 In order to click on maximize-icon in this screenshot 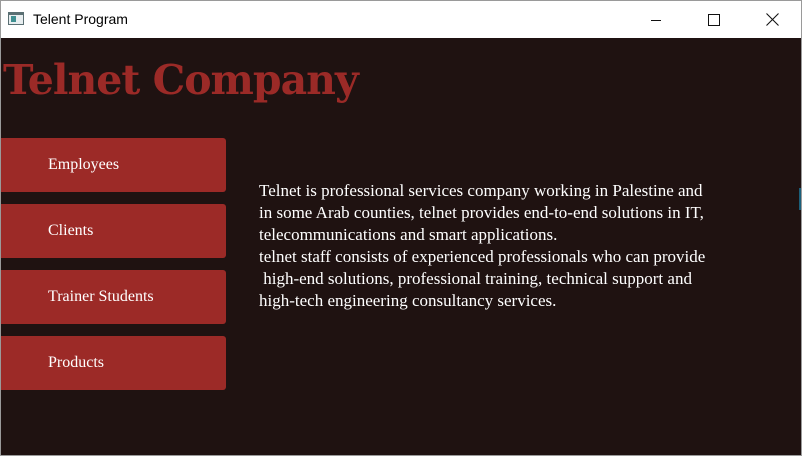, I will do `click(714, 19)`.